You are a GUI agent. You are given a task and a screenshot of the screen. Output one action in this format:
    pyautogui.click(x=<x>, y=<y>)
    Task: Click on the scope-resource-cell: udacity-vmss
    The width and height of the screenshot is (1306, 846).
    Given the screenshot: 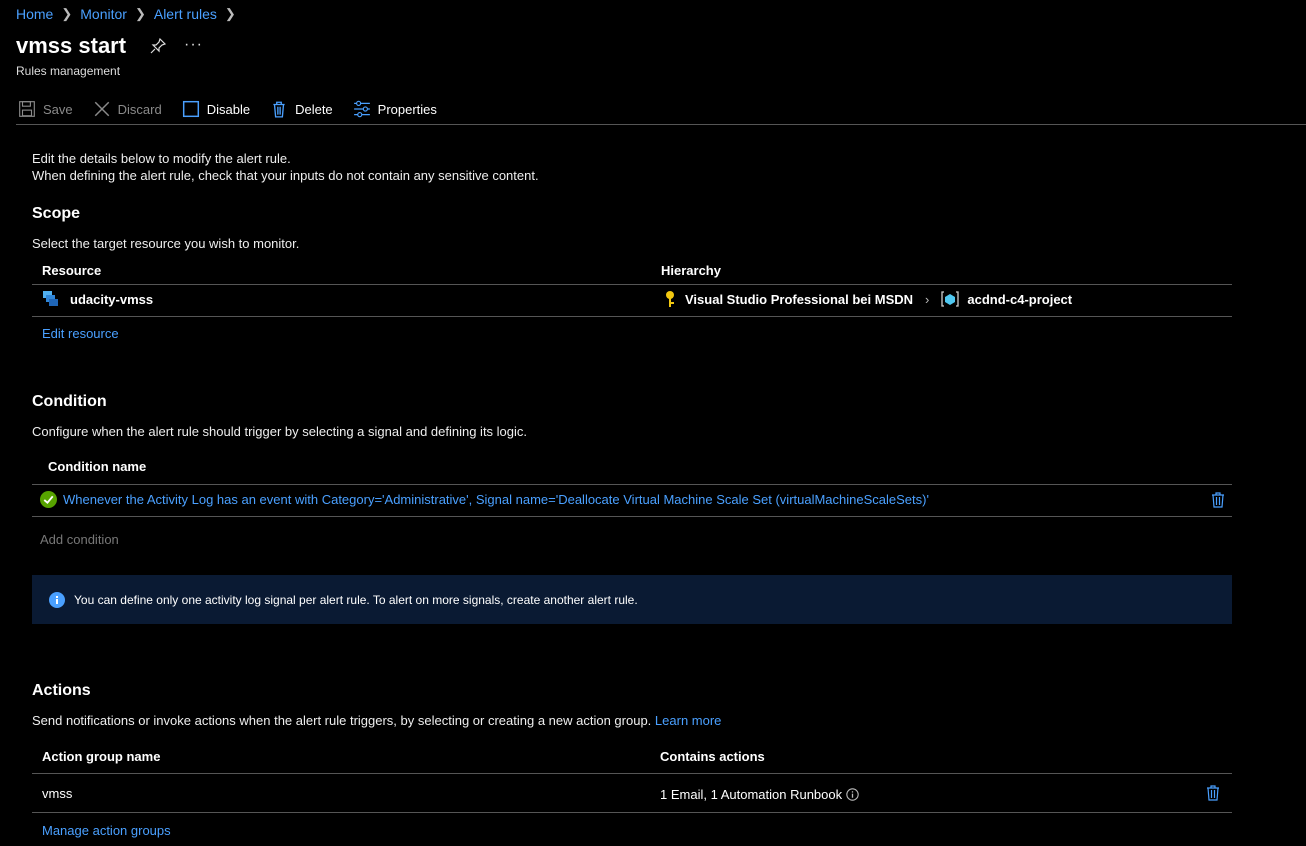 What is the action you would take?
    pyautogui.click(x=97, y=299)
    